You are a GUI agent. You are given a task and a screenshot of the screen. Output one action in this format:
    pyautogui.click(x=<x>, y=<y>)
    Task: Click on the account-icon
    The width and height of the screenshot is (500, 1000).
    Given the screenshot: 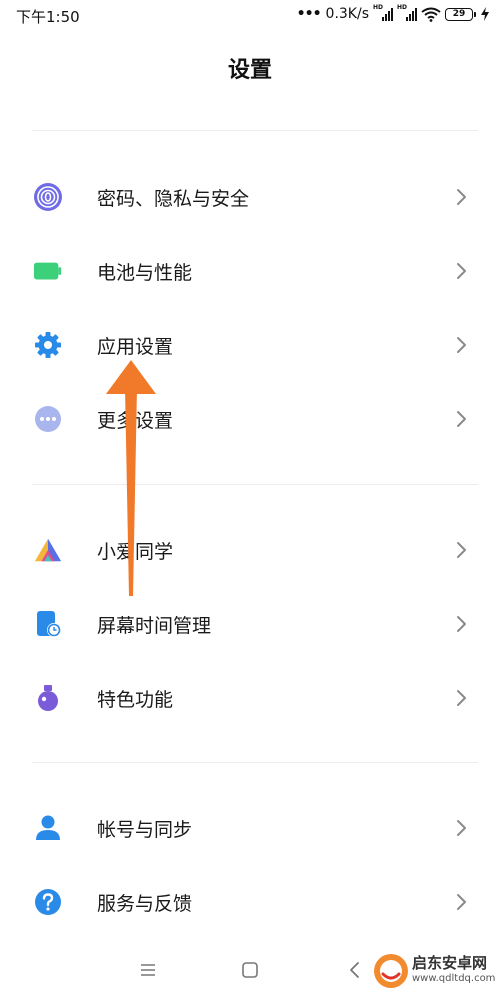 What is the action you would take?
    pyautogui.click(x=48, y=828)
    